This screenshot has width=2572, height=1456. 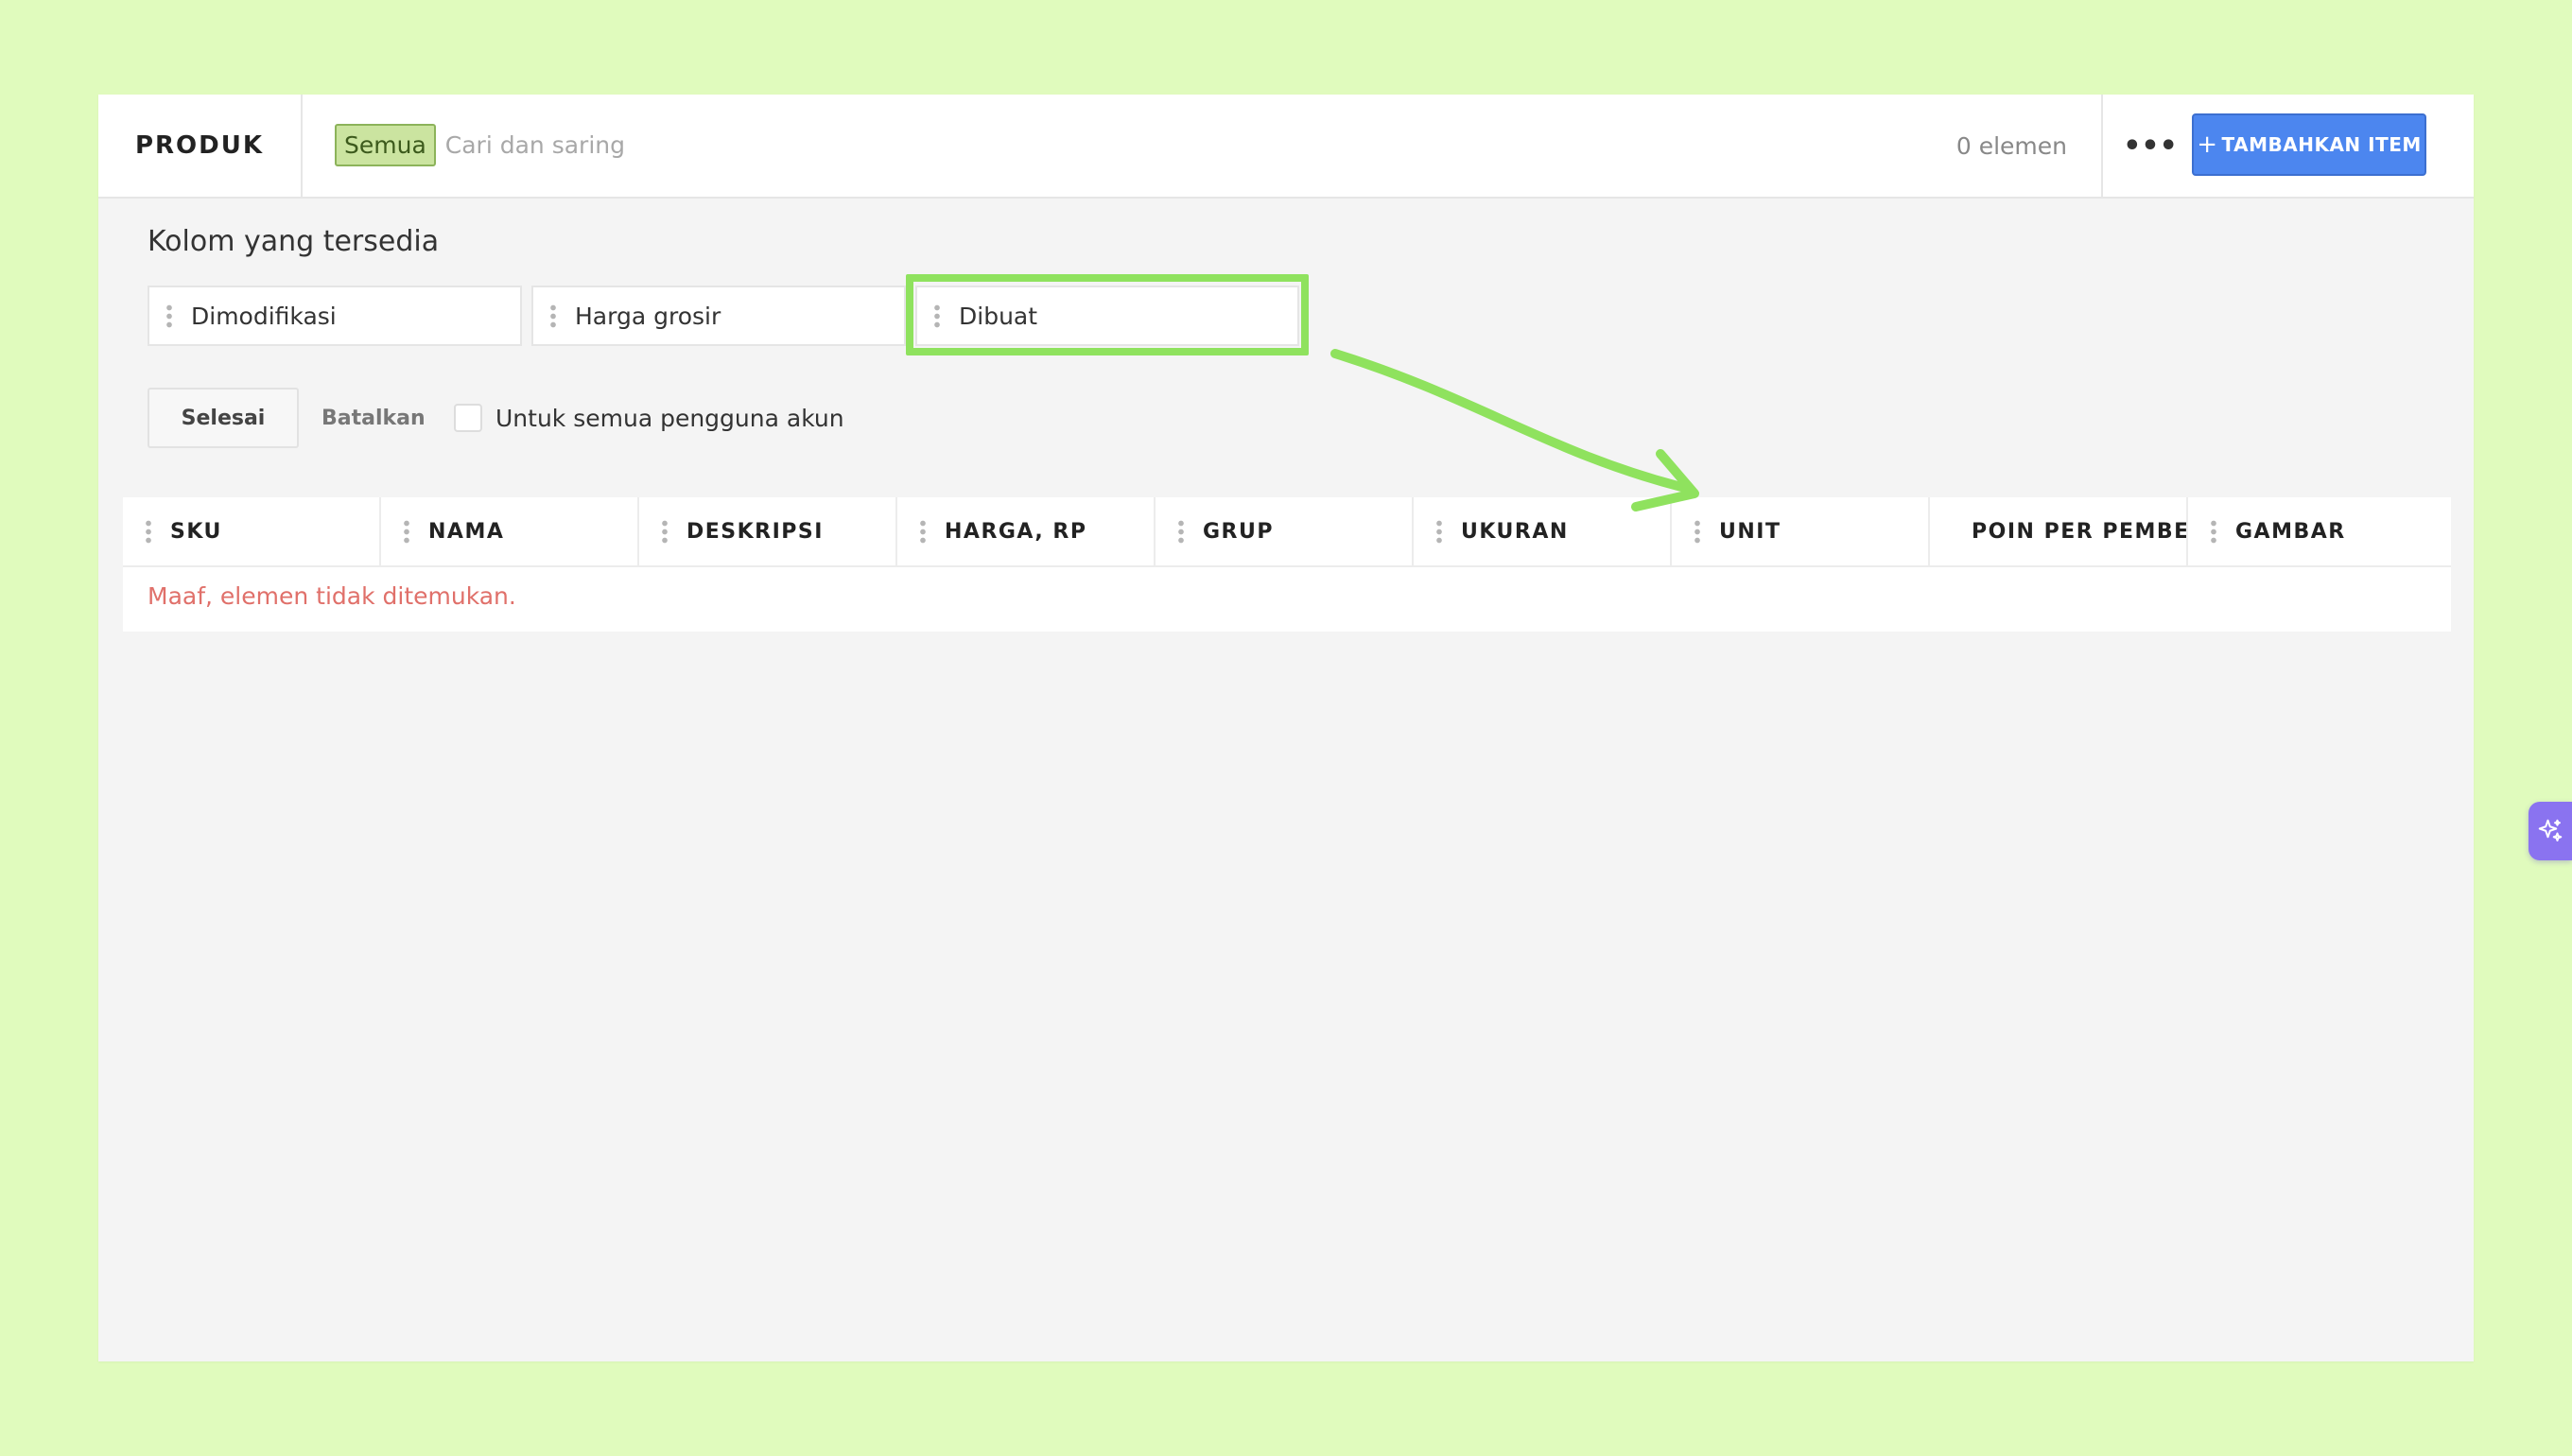 I want to click on add-item-label: TAMBAHKAN ITEM, so click(x=2321, y=144).